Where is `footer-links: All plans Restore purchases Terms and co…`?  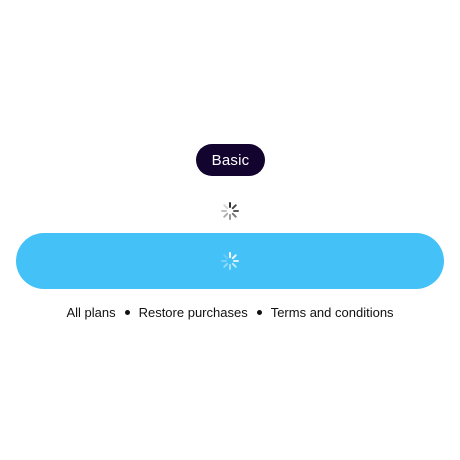
footer-links: All plans Restore purchases Terms and co… is located at coordinates (230, 312).